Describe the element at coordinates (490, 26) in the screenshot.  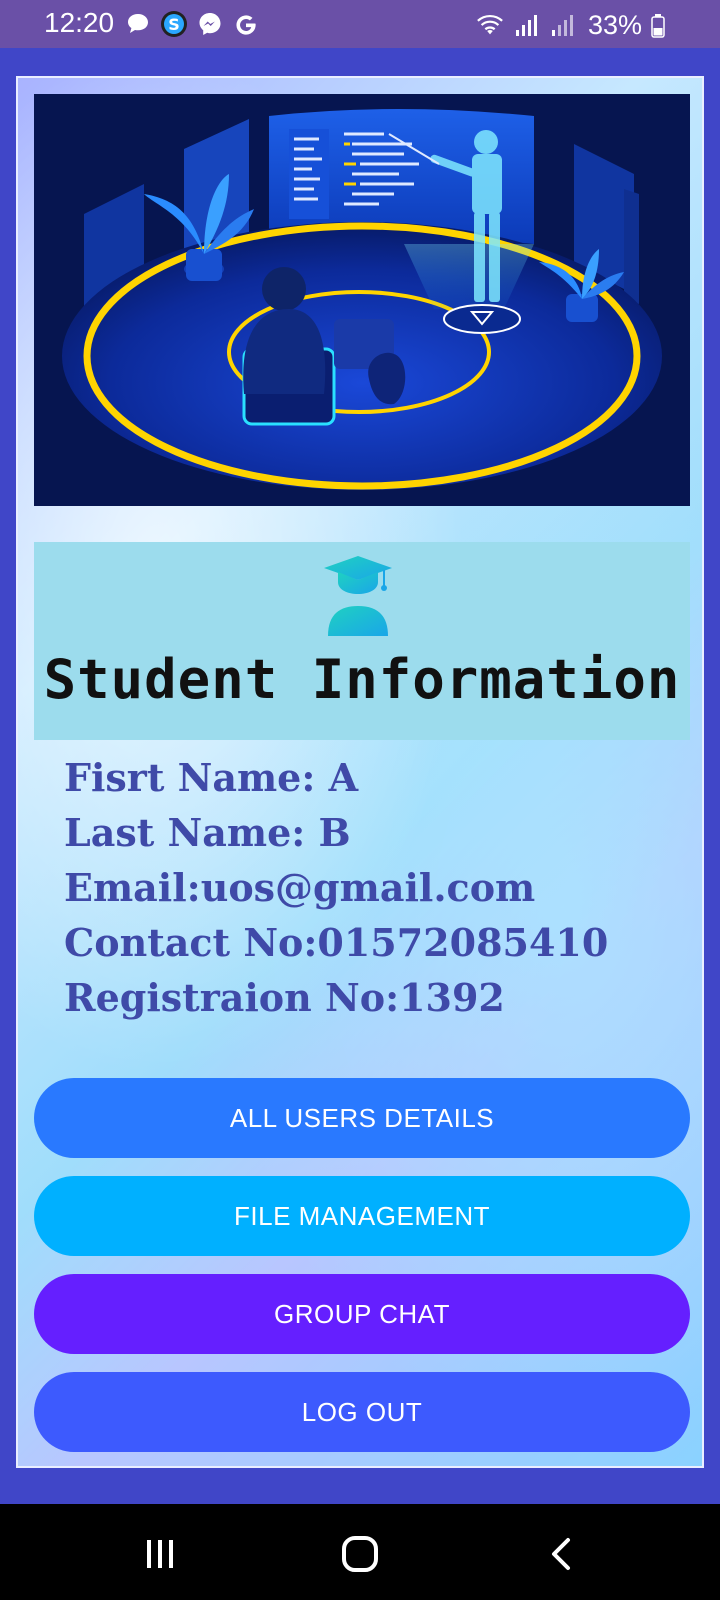
I see `wifi-icon` at that location.